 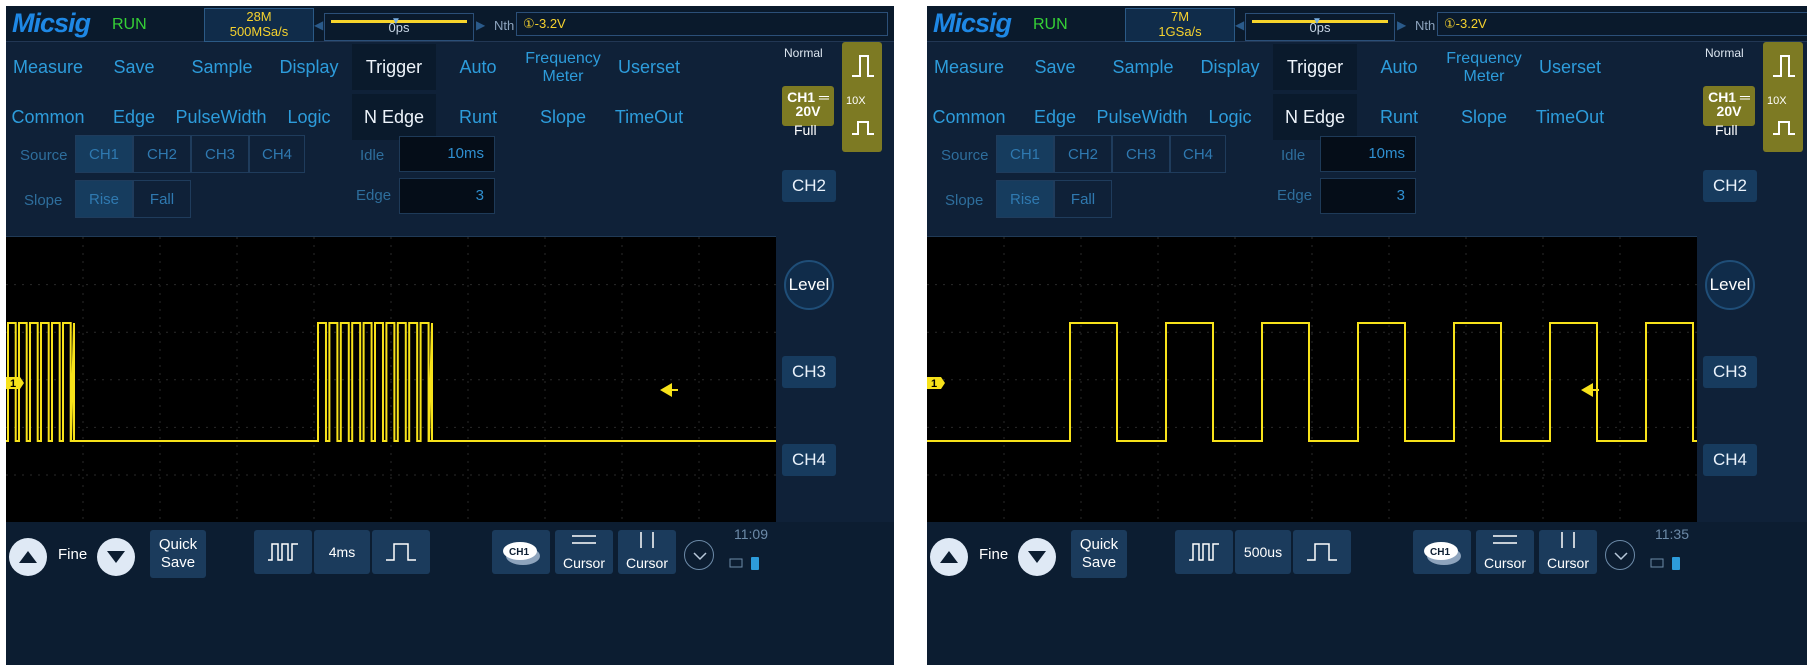 I want to click on timebase-value: 4ms, so click(x=342, y=552).